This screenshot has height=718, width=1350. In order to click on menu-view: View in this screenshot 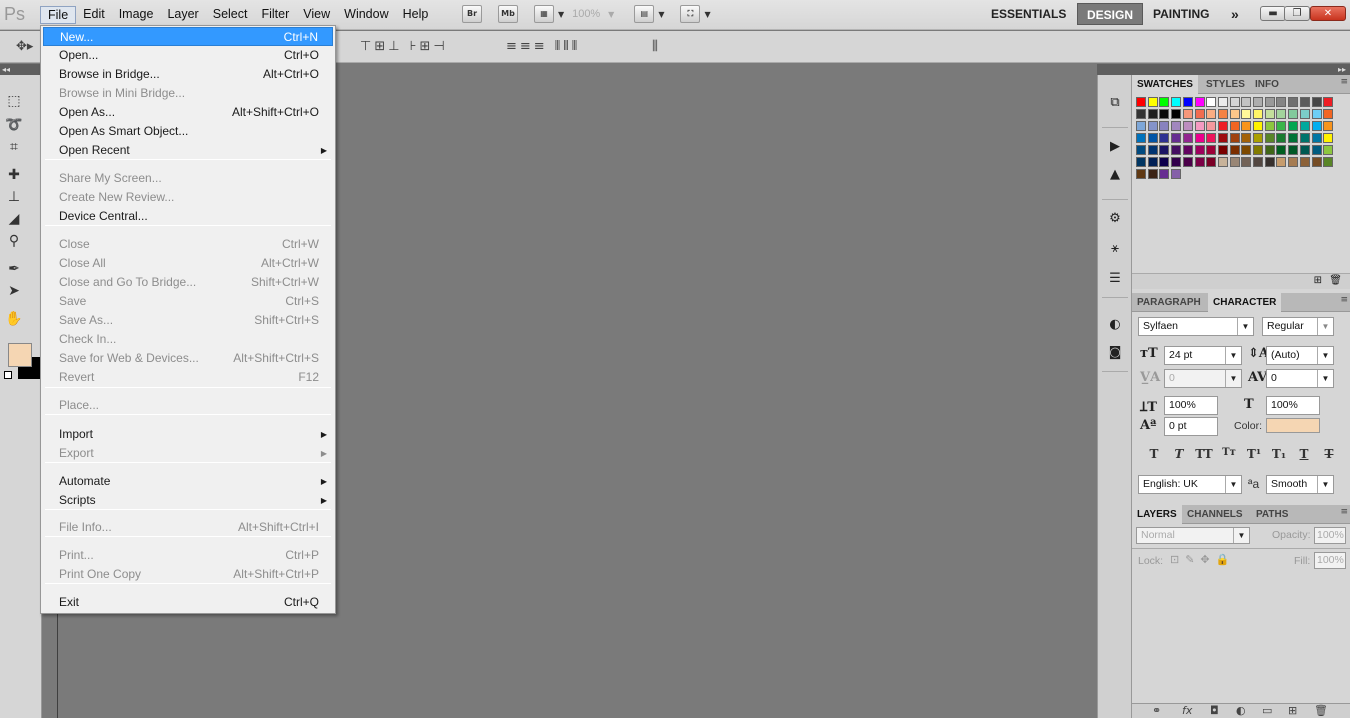, I will do `click(316, 15)`.